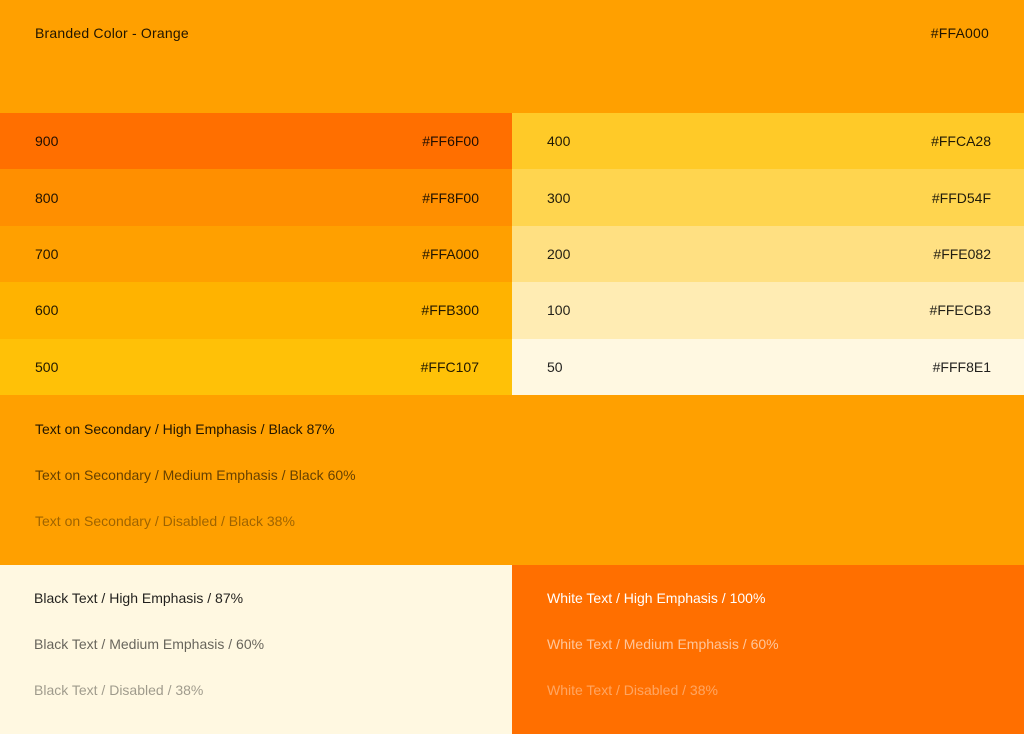  What do you see at coordinates (449, 366) in the screenshot?
I see `swatch-hex: #FFC107` at bounding box center [449, 366].